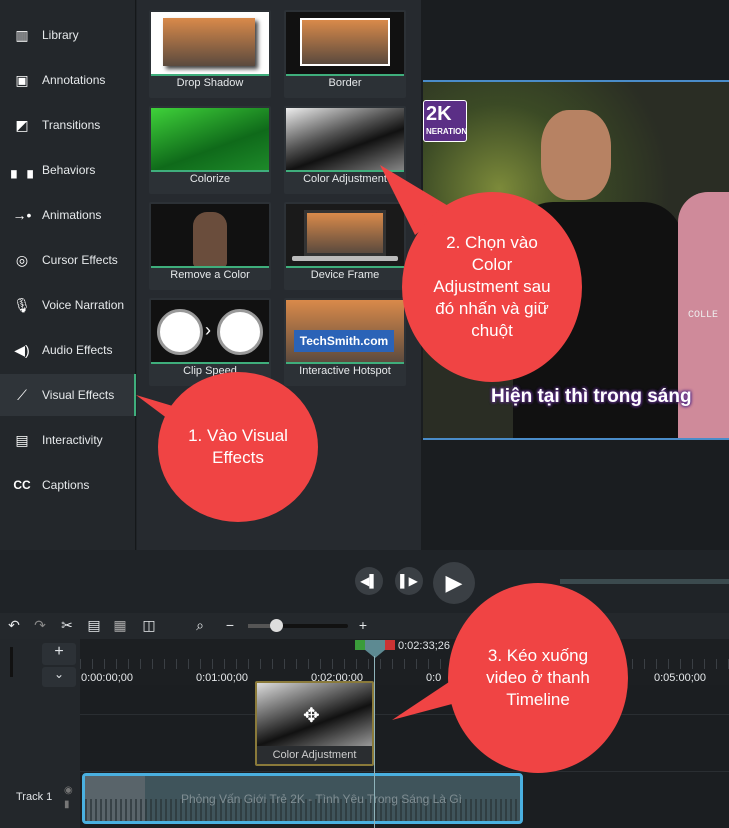  Describe the element at coordinates (68, 790) in the screenshot. I see `eye-icon: ◉` at that location.